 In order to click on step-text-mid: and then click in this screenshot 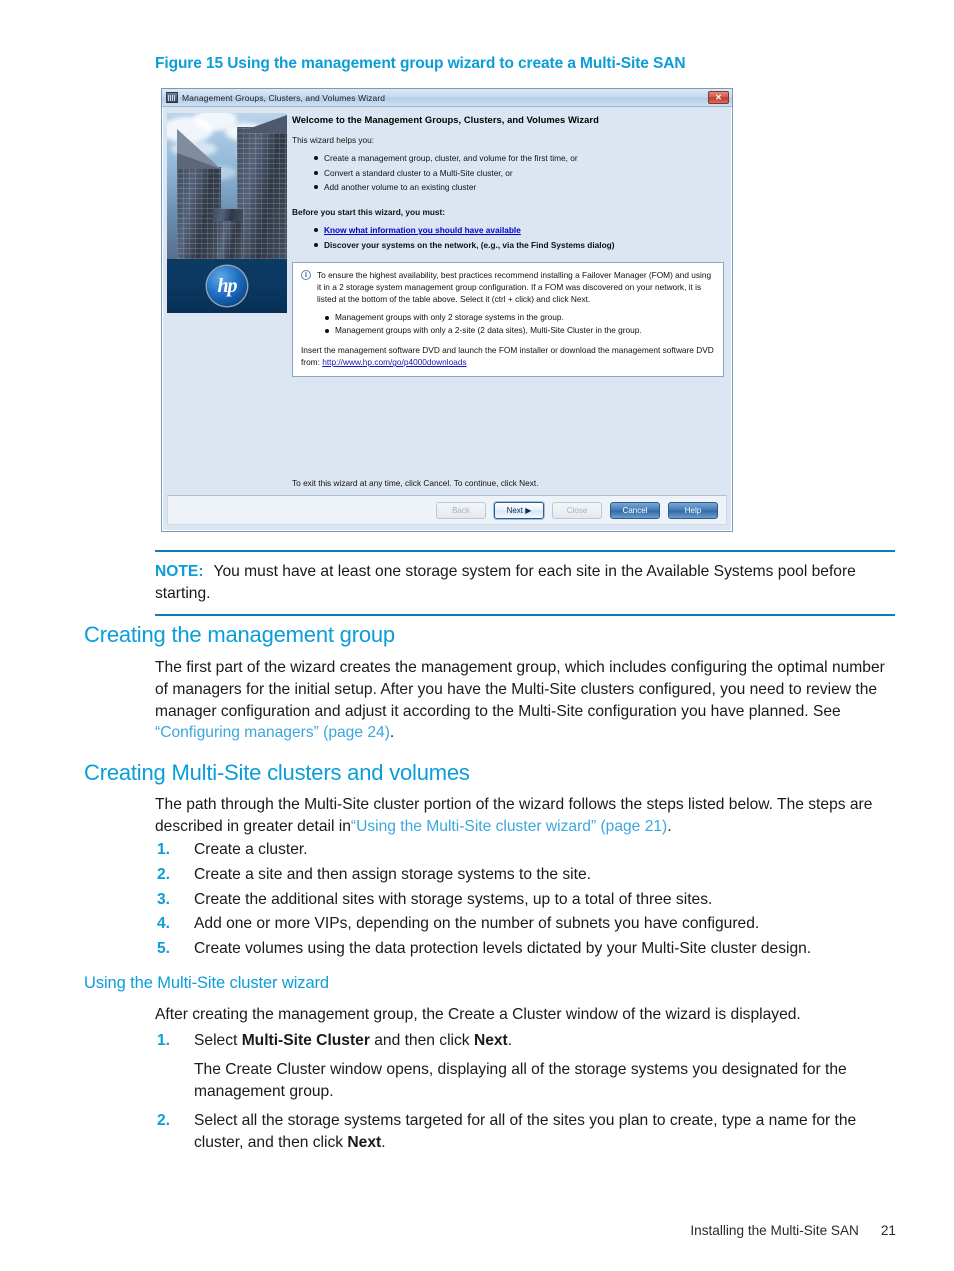, I will do `click(421, 1040)`.